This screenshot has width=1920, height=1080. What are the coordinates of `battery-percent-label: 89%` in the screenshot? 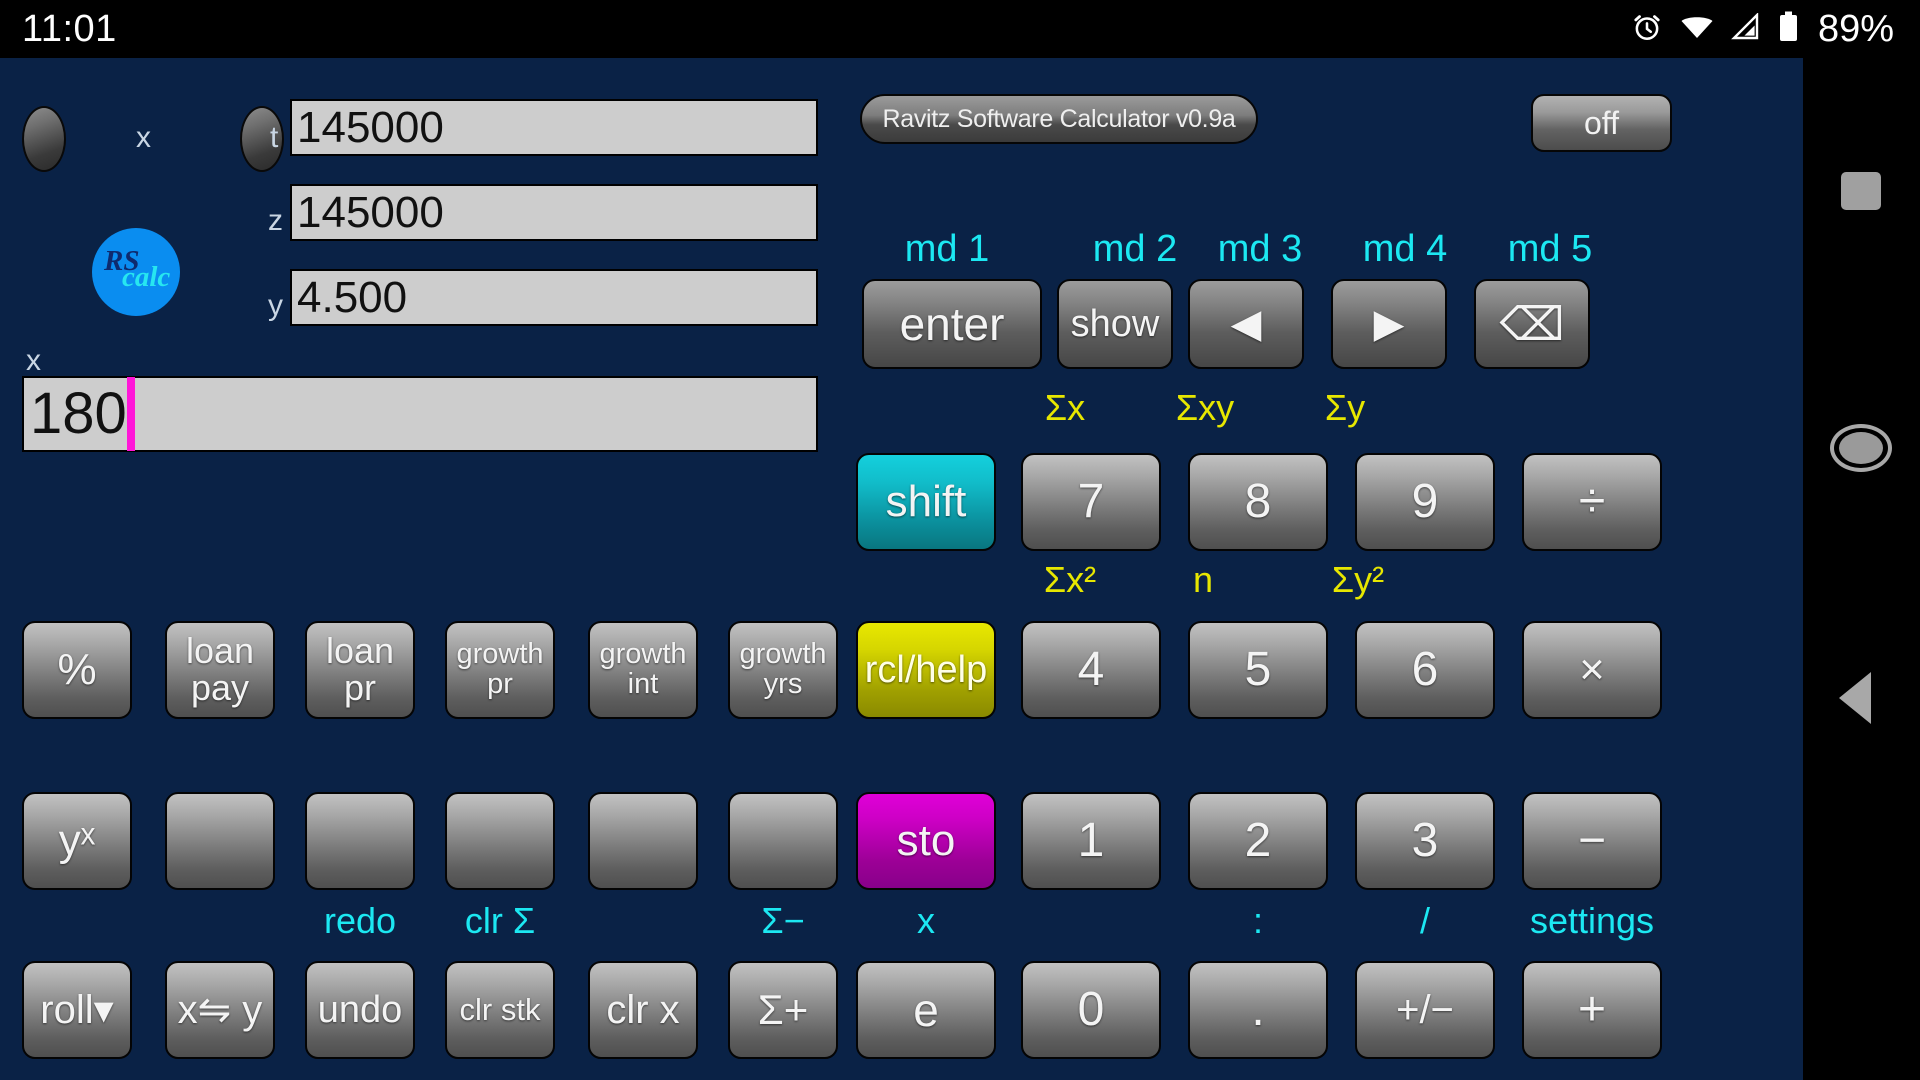 It's located at (1855, 29).